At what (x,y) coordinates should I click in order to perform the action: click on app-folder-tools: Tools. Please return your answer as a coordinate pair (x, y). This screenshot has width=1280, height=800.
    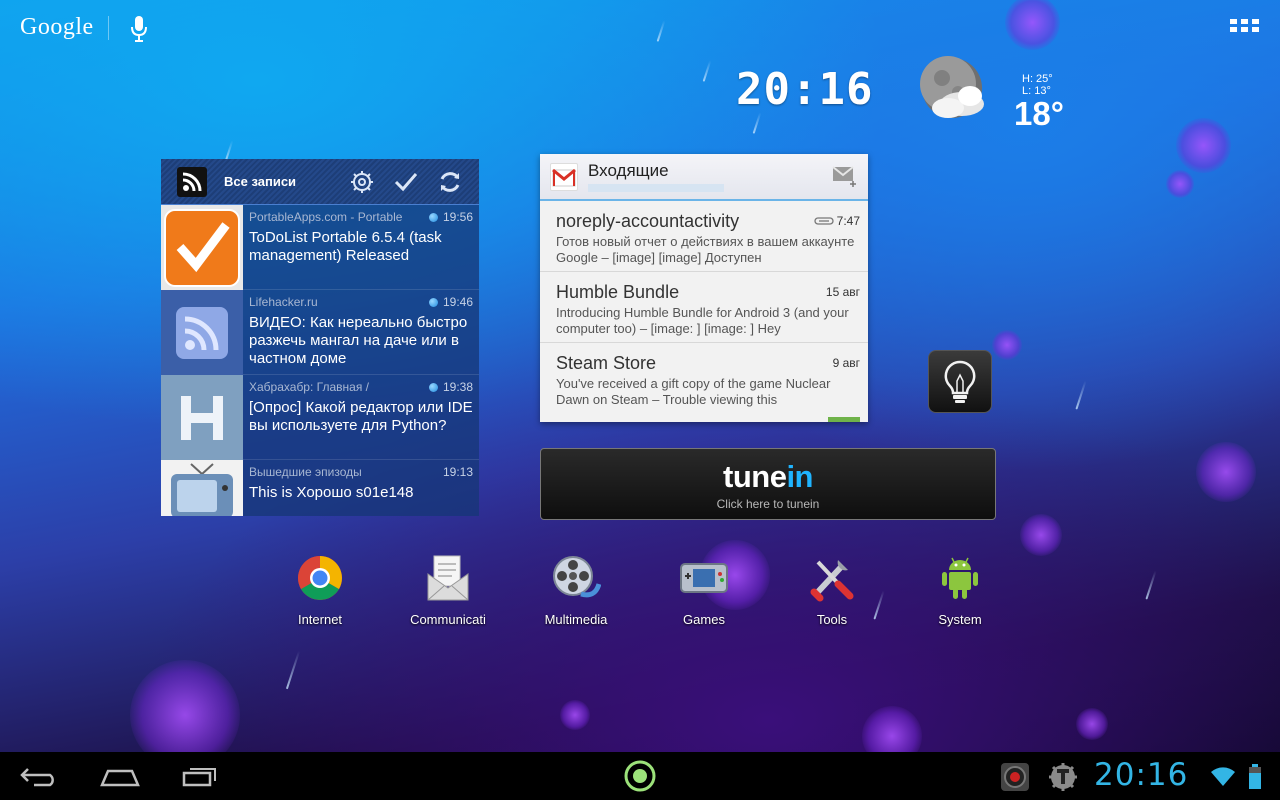
    Looking at the image, I should click on (832, 589).